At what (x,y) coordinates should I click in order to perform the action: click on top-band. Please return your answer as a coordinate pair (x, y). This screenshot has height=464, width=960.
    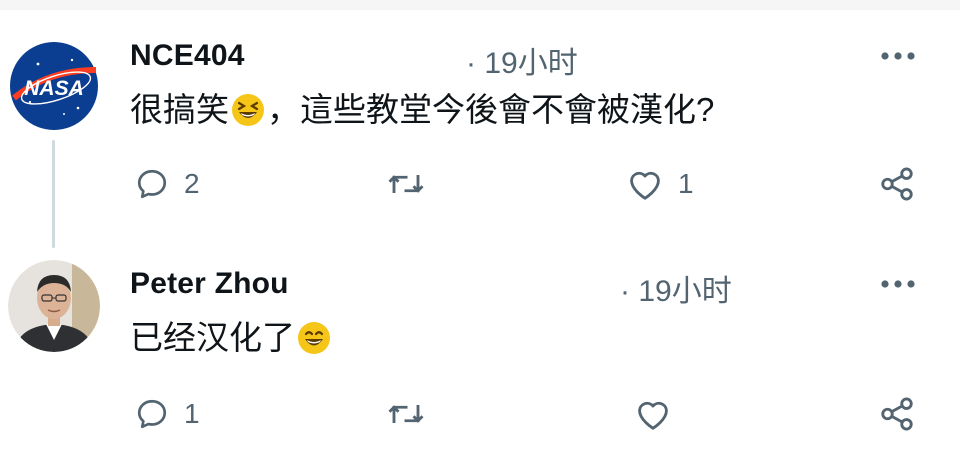
    Looking at the image, I should click on (480, 5).